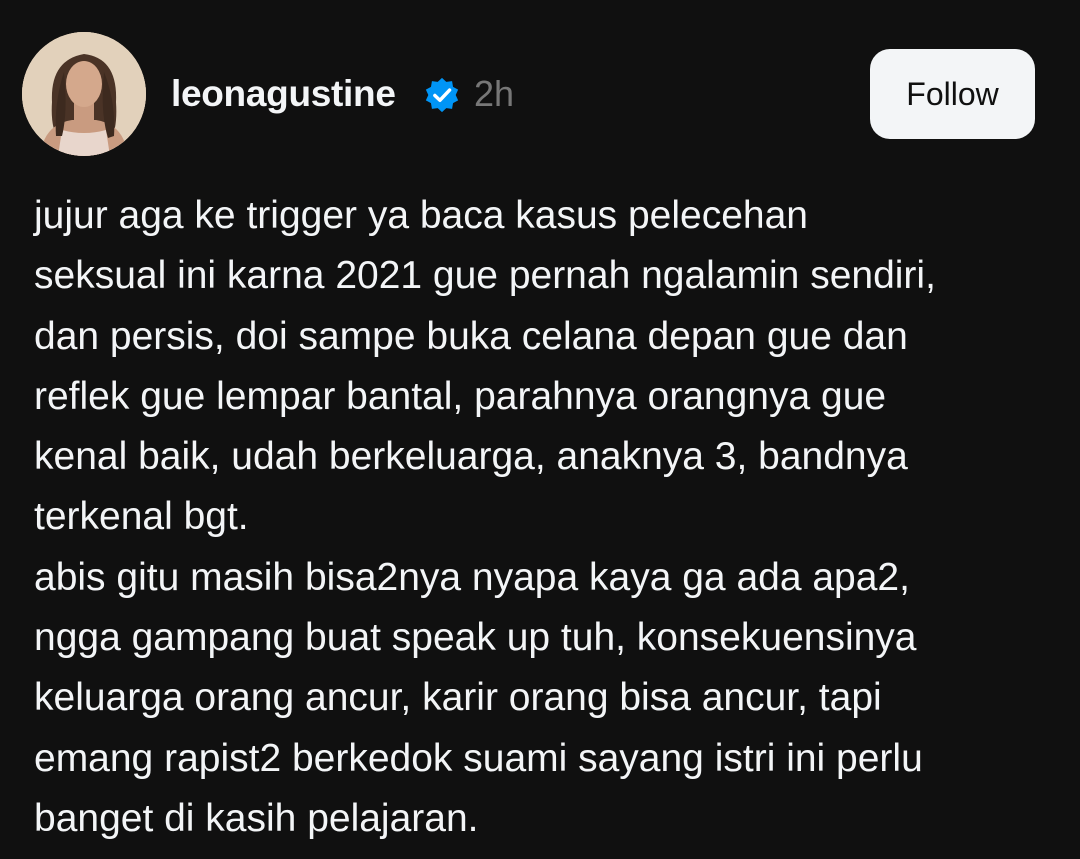 This screenshot has height=859, width=1080. I want to click on follow-button: Follow, so click(952, 94).